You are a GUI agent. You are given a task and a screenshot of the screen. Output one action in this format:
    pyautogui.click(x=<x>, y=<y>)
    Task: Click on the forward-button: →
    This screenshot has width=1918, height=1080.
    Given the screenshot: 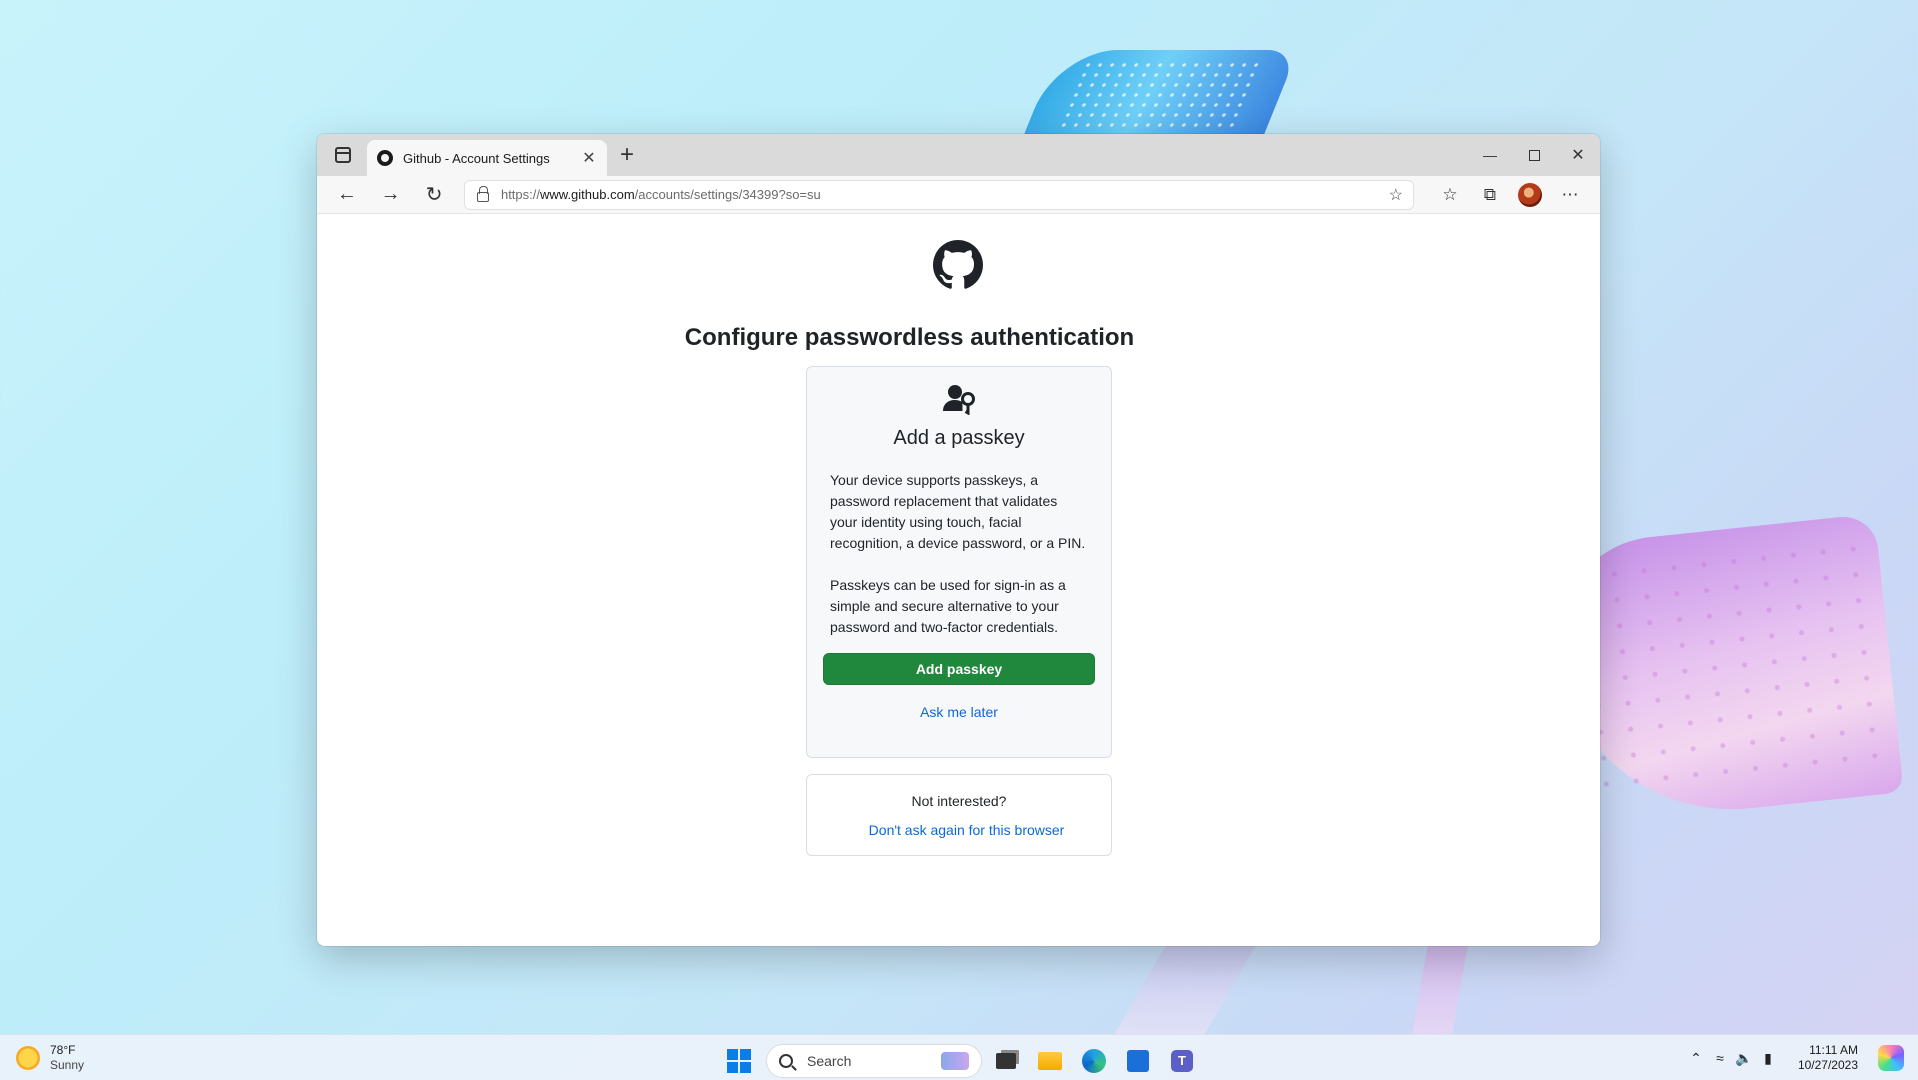 What is the action you would take?
    pyautogui.click(x=391, y=195)
    